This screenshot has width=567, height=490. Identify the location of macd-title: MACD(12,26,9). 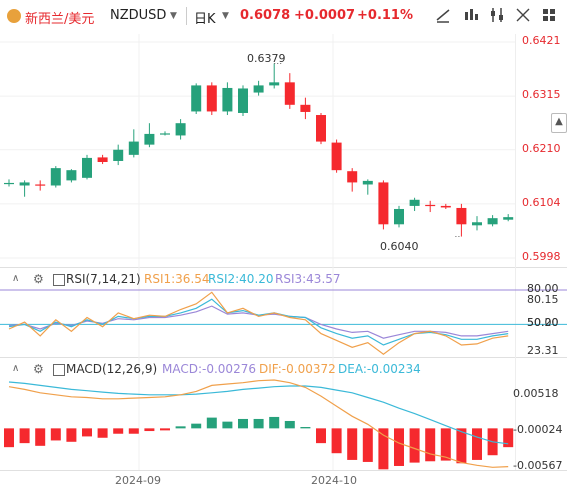
(111, 369).